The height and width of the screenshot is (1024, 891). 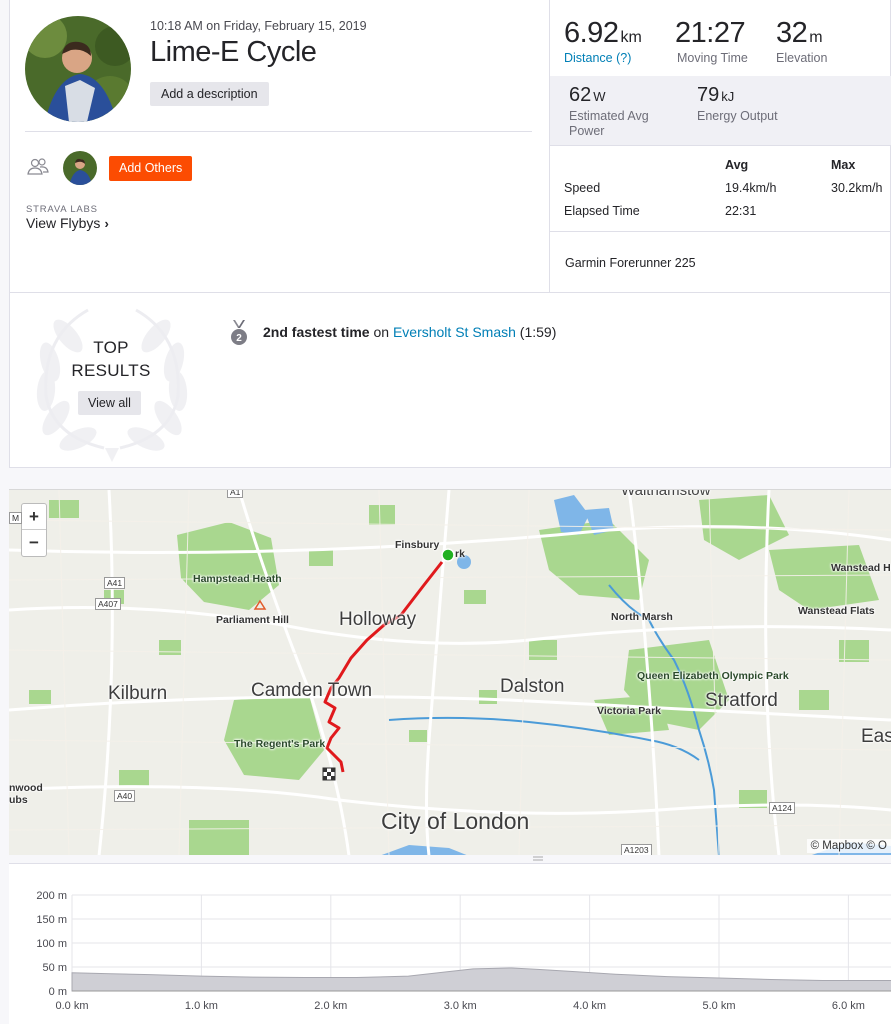 What do you see at coordinates (51, 944) in the screenshot?
I see `y-tick-label: 100 m` at bounding box center [51, 944].